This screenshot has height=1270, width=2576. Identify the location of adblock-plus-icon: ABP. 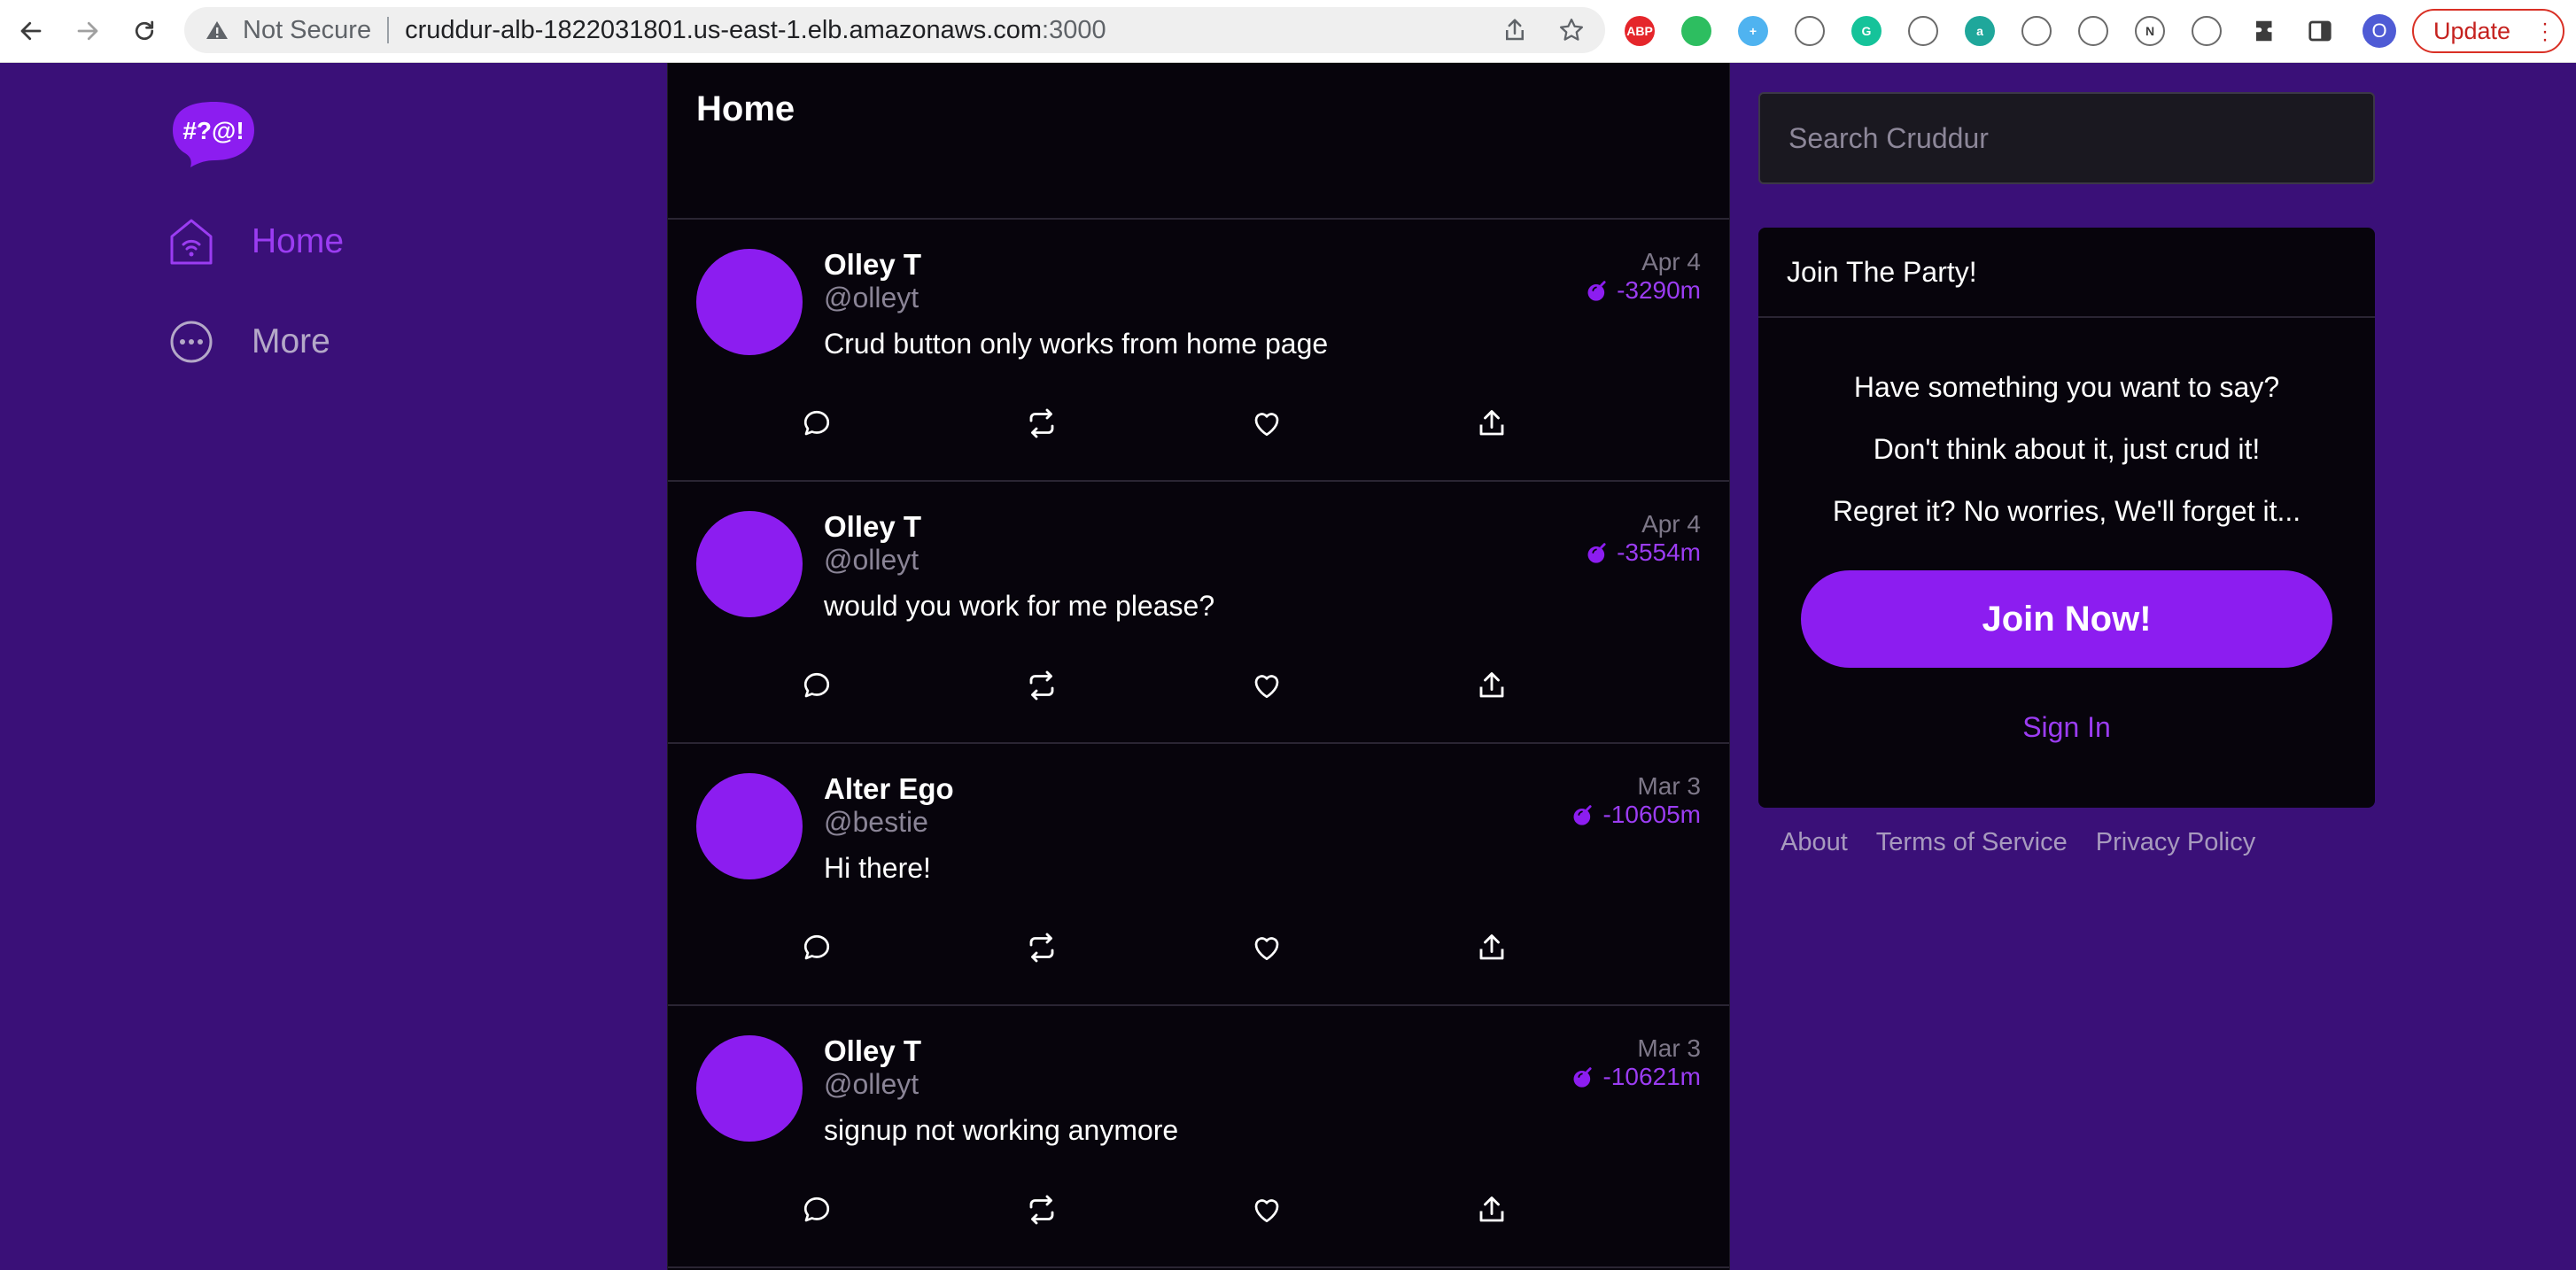
(1640, 31).